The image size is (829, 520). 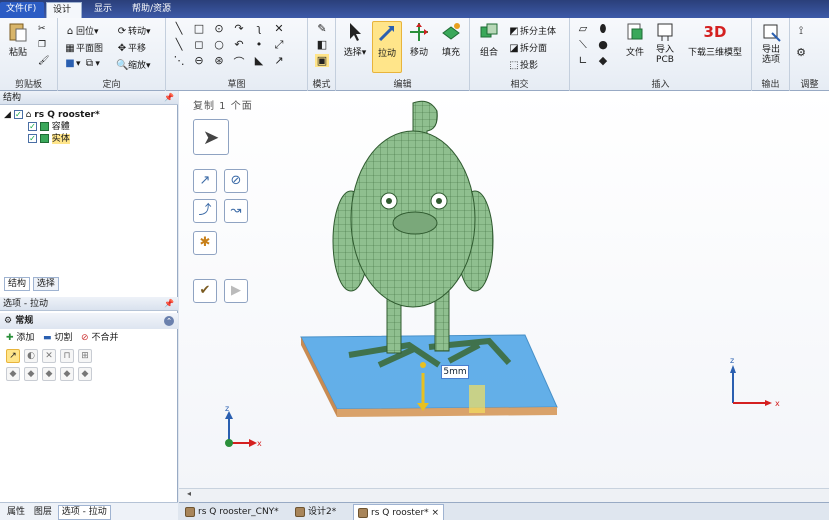 I want to click on copy-mode-icon: ◆, so click(x=67, y=373).